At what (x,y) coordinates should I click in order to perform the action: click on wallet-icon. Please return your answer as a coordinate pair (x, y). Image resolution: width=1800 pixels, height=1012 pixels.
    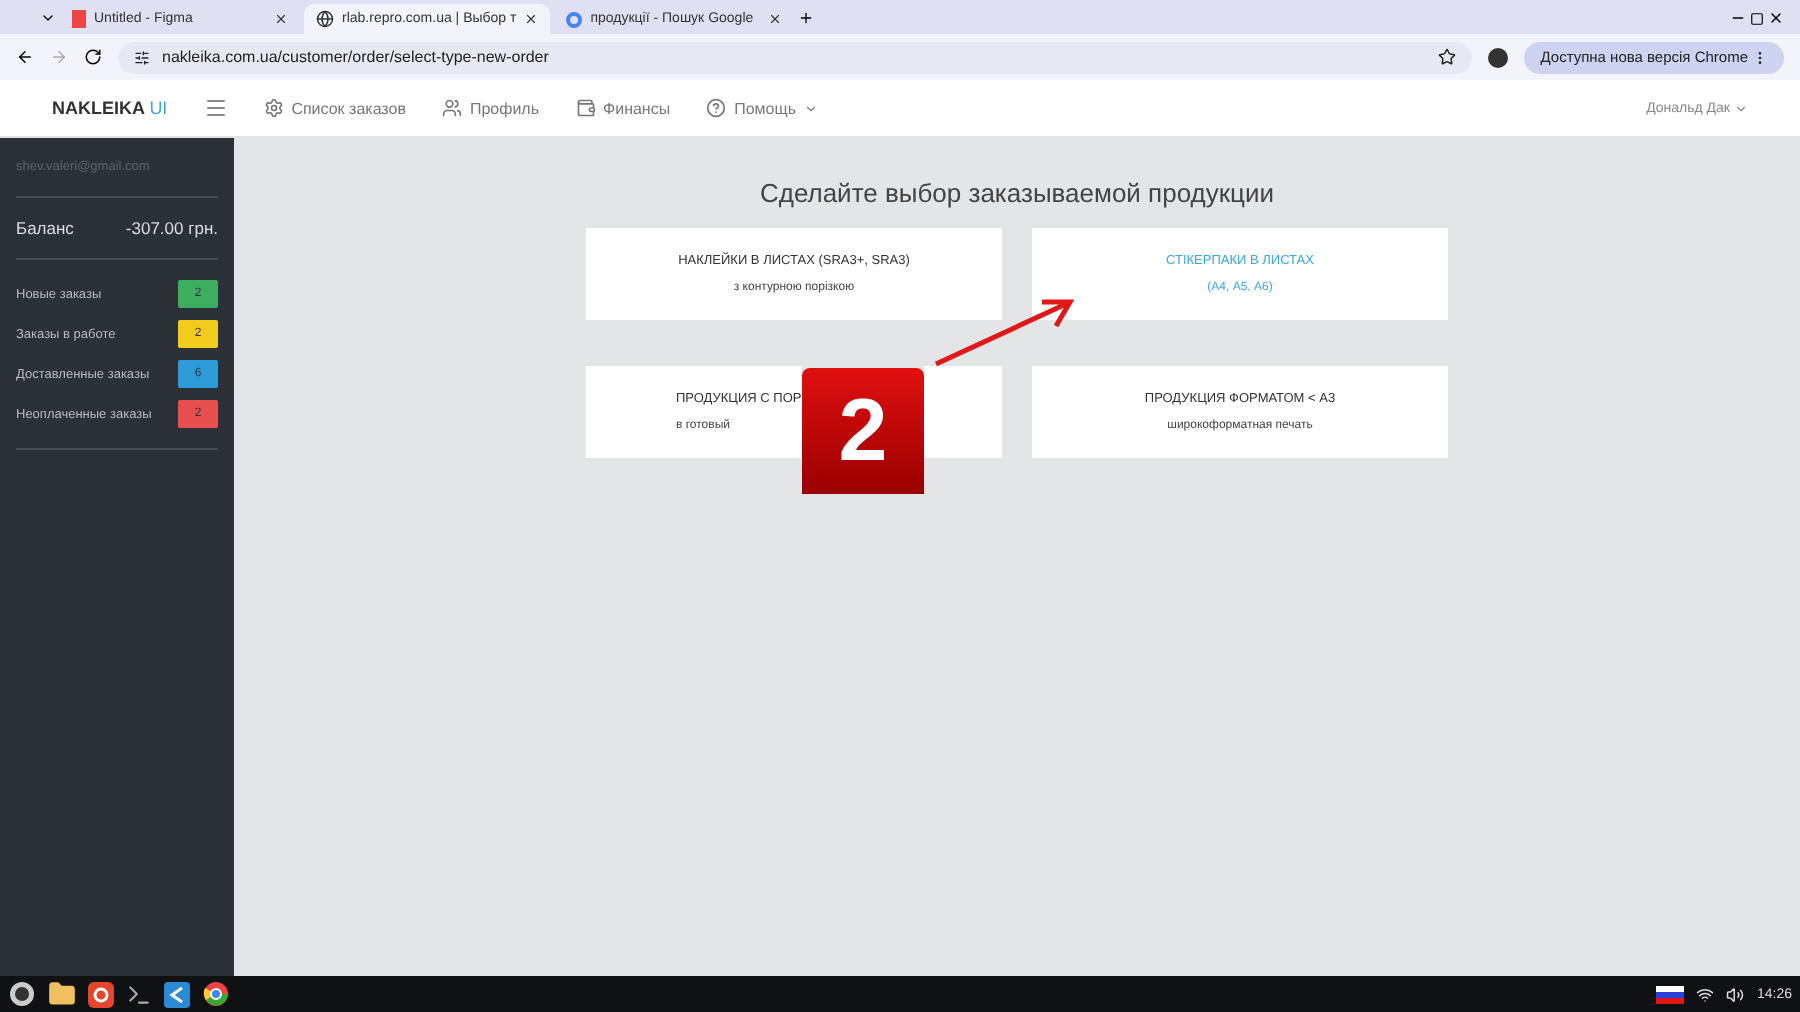
    Looking at the image, I should click on (585, 108).